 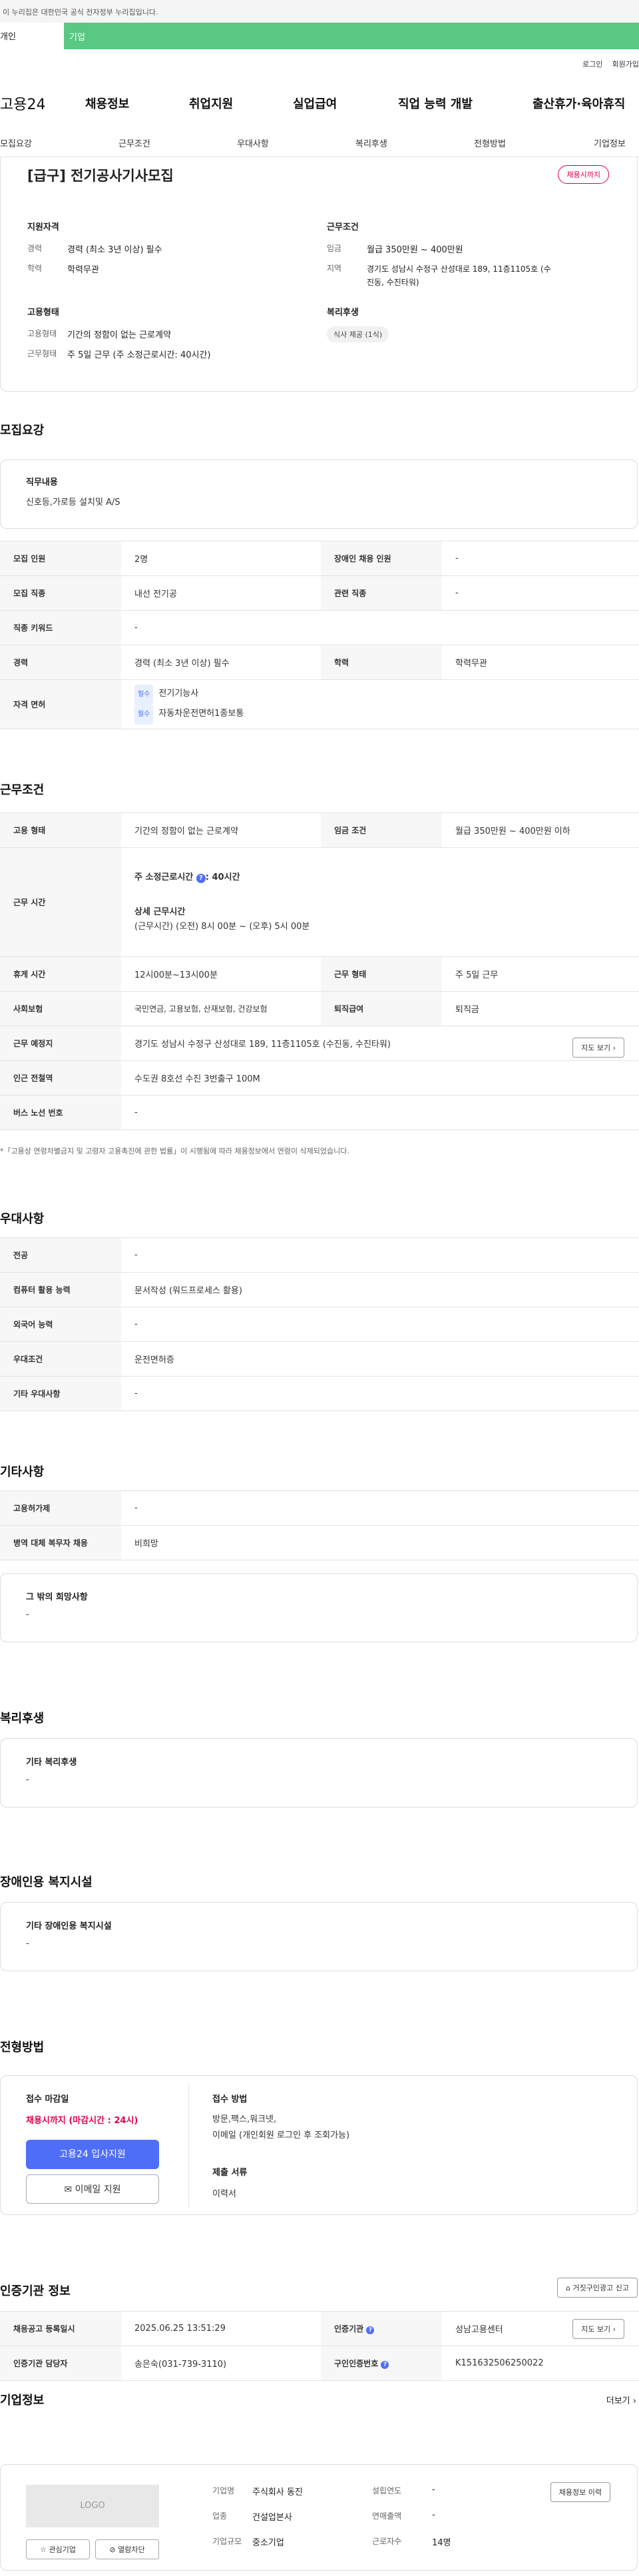 I want to click on deadline-badge: 채용시까지, so click(x=583, y=174).